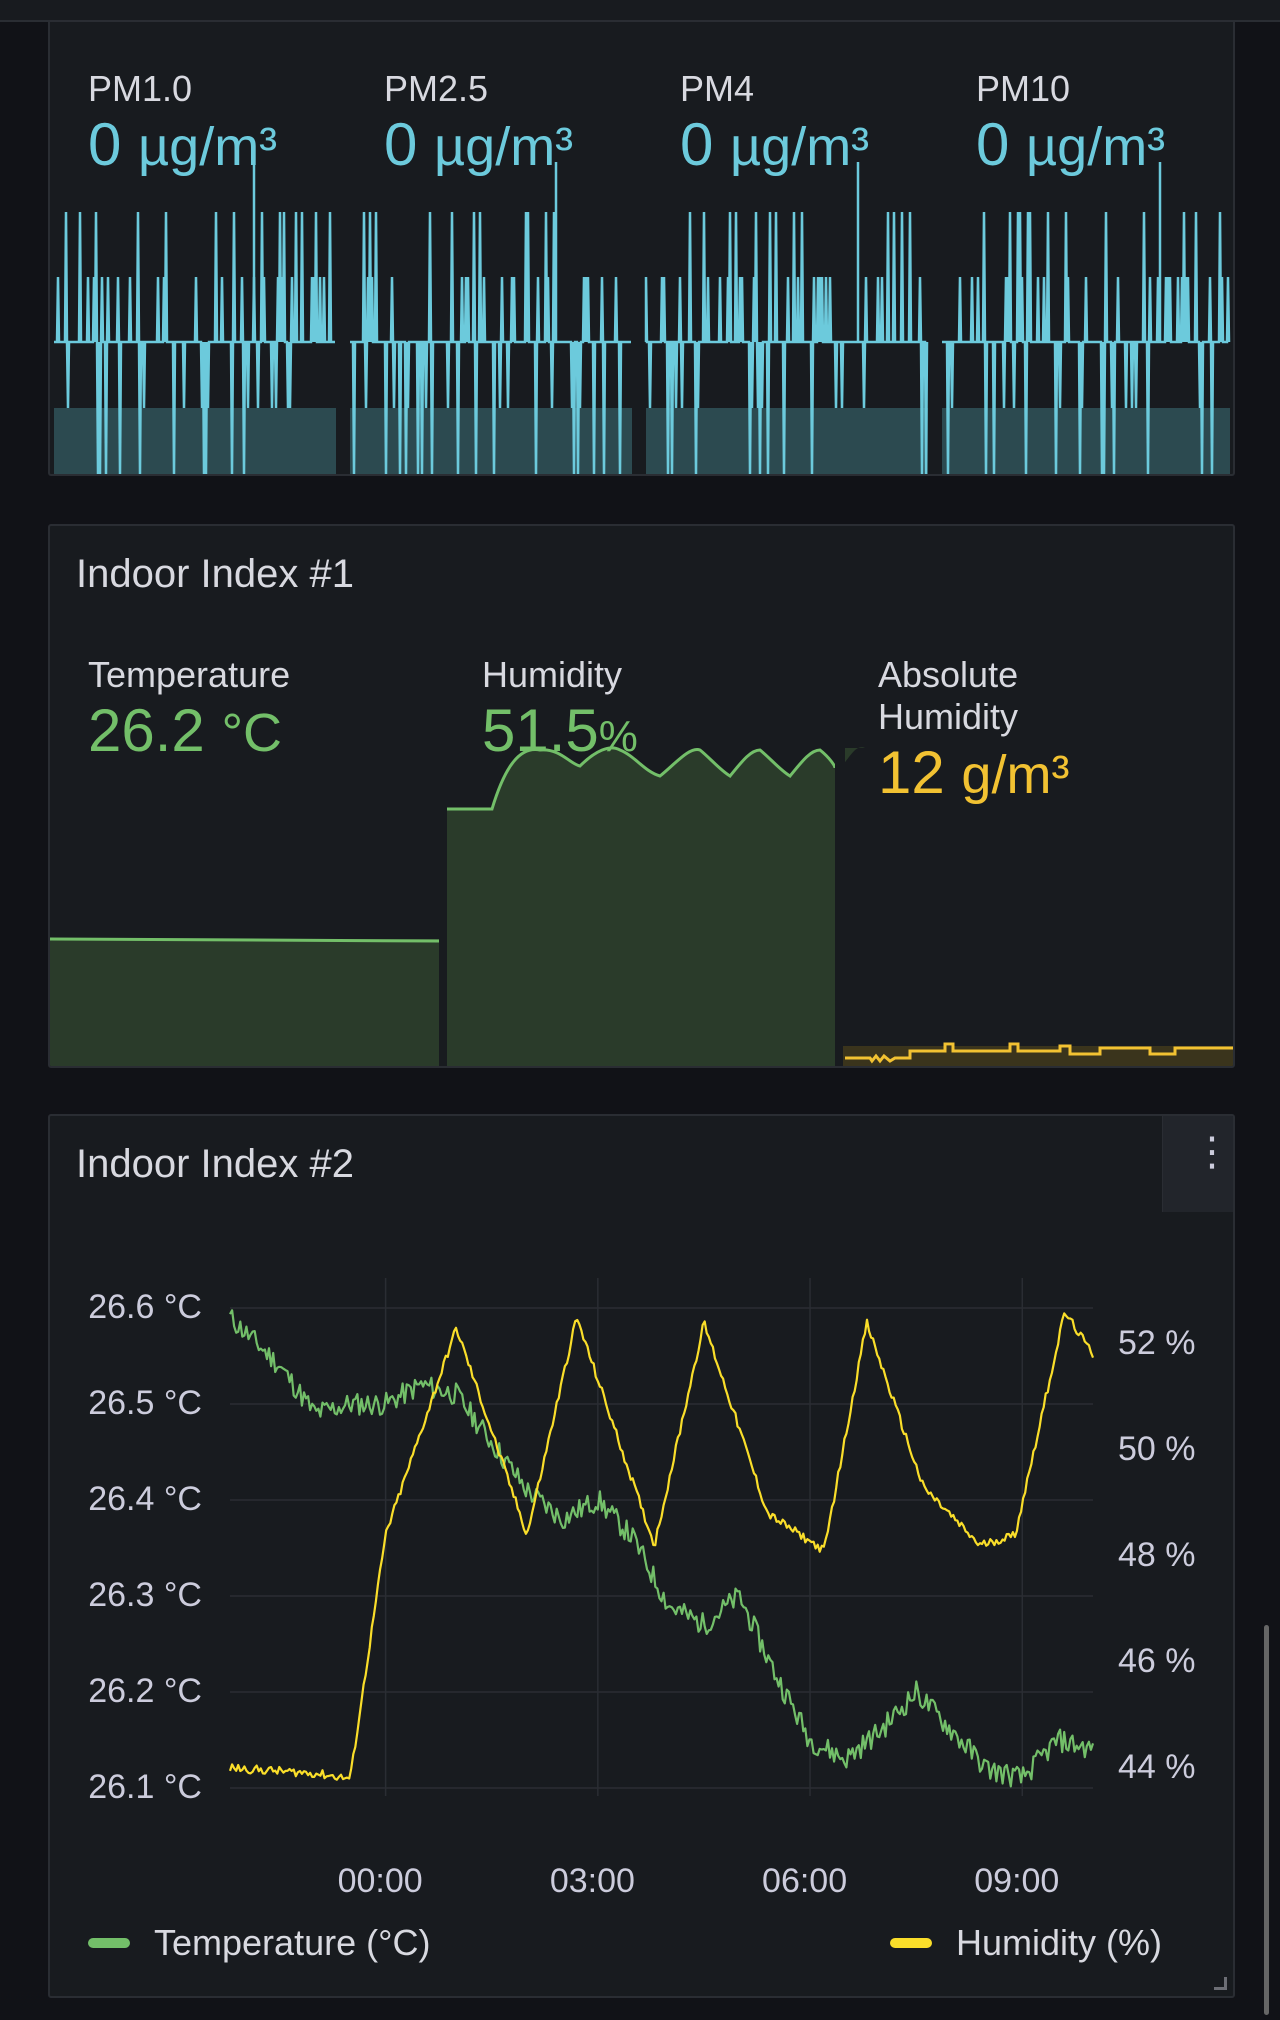 The width and height of the screenshot is (1280, 2020). What do you see at coordinates (215, 574) in the screenshot?
I see `indoor1-title: Indoor Index #1` at bounding box center [215, 574].